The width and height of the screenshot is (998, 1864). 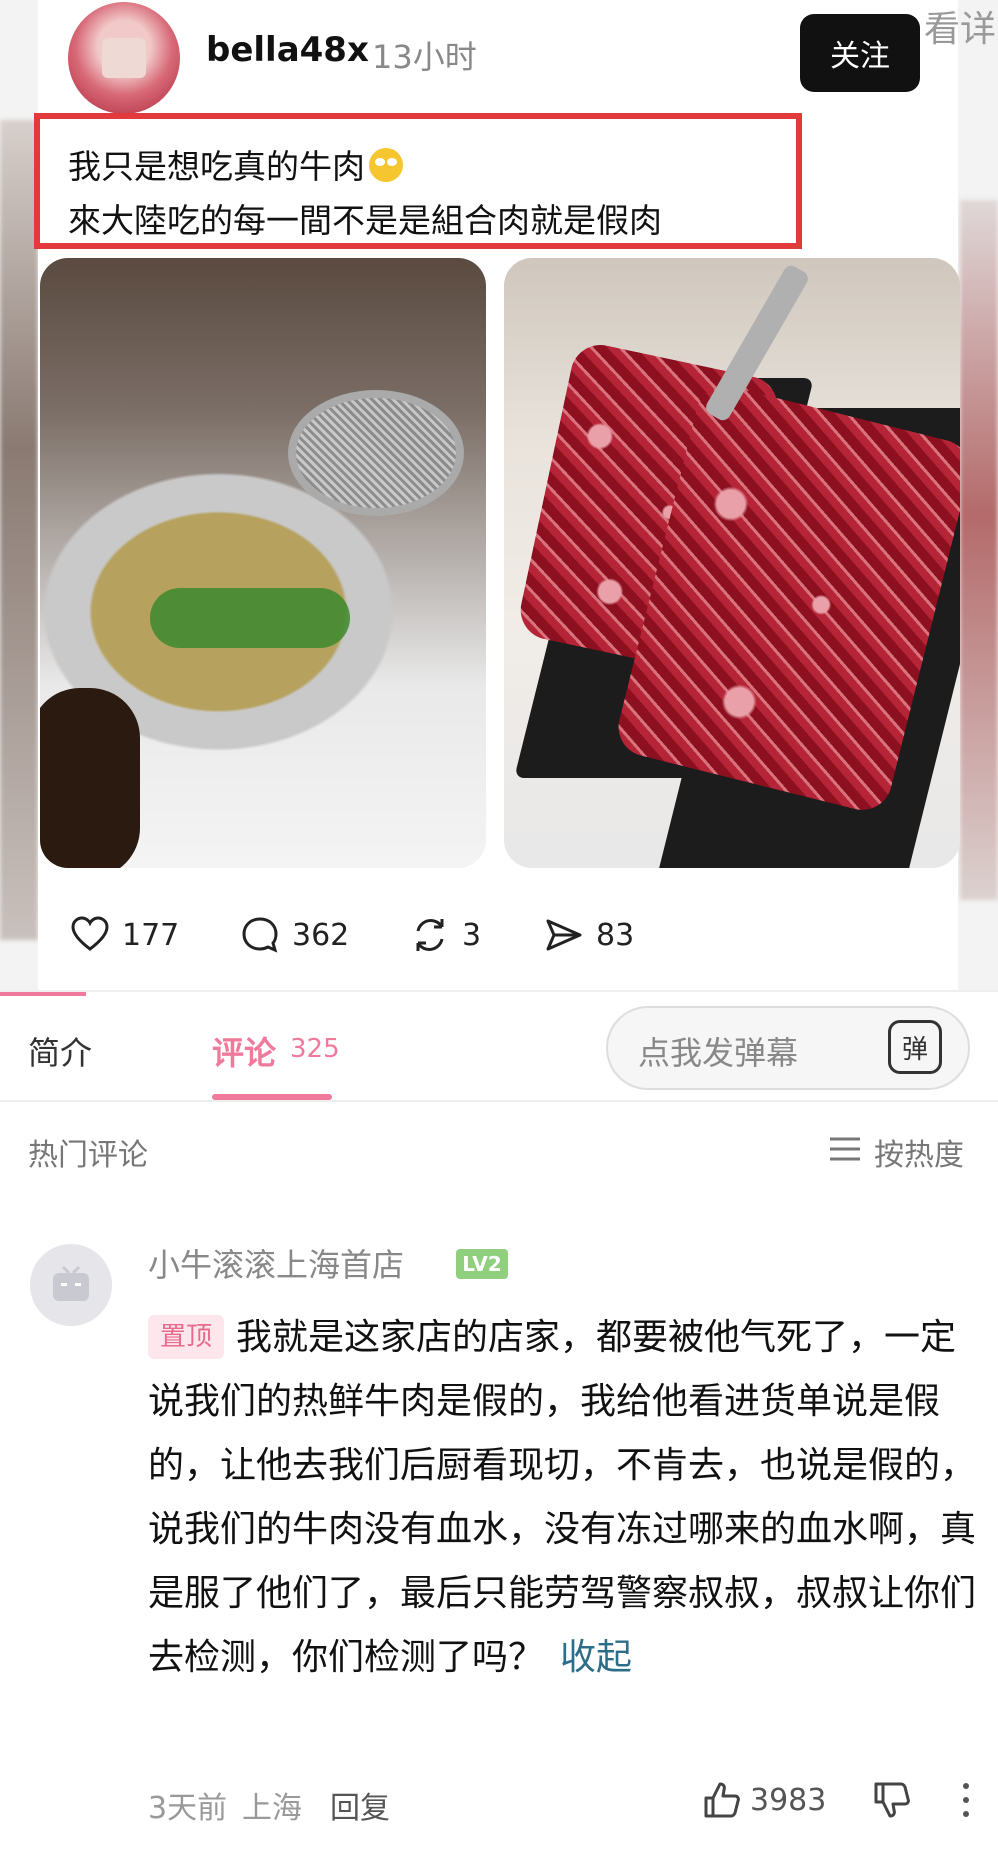 I want to click on repost-count: 3, so click(x=472, y=935).